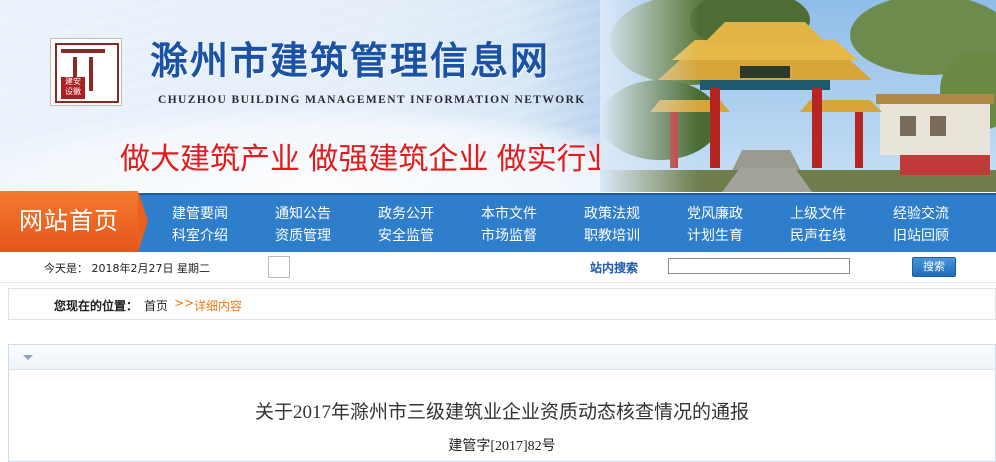 The height and width of the screenshot is (462, 996). I want to click on collapse-arrow-icon, so click(28, 357).